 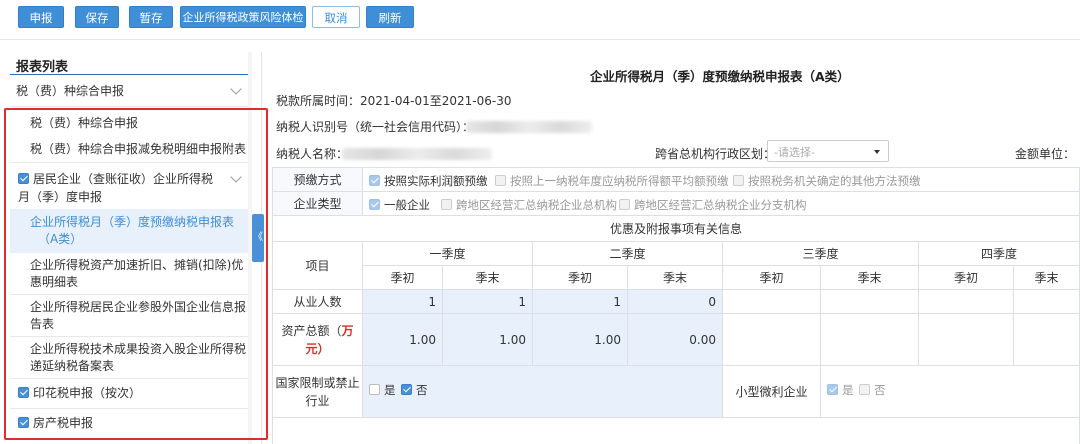 What do you see at coordinates (55, 423) in the screenshot?
I see `sidebar-group-label: 房产税申报` at bounding box center [55, 423].